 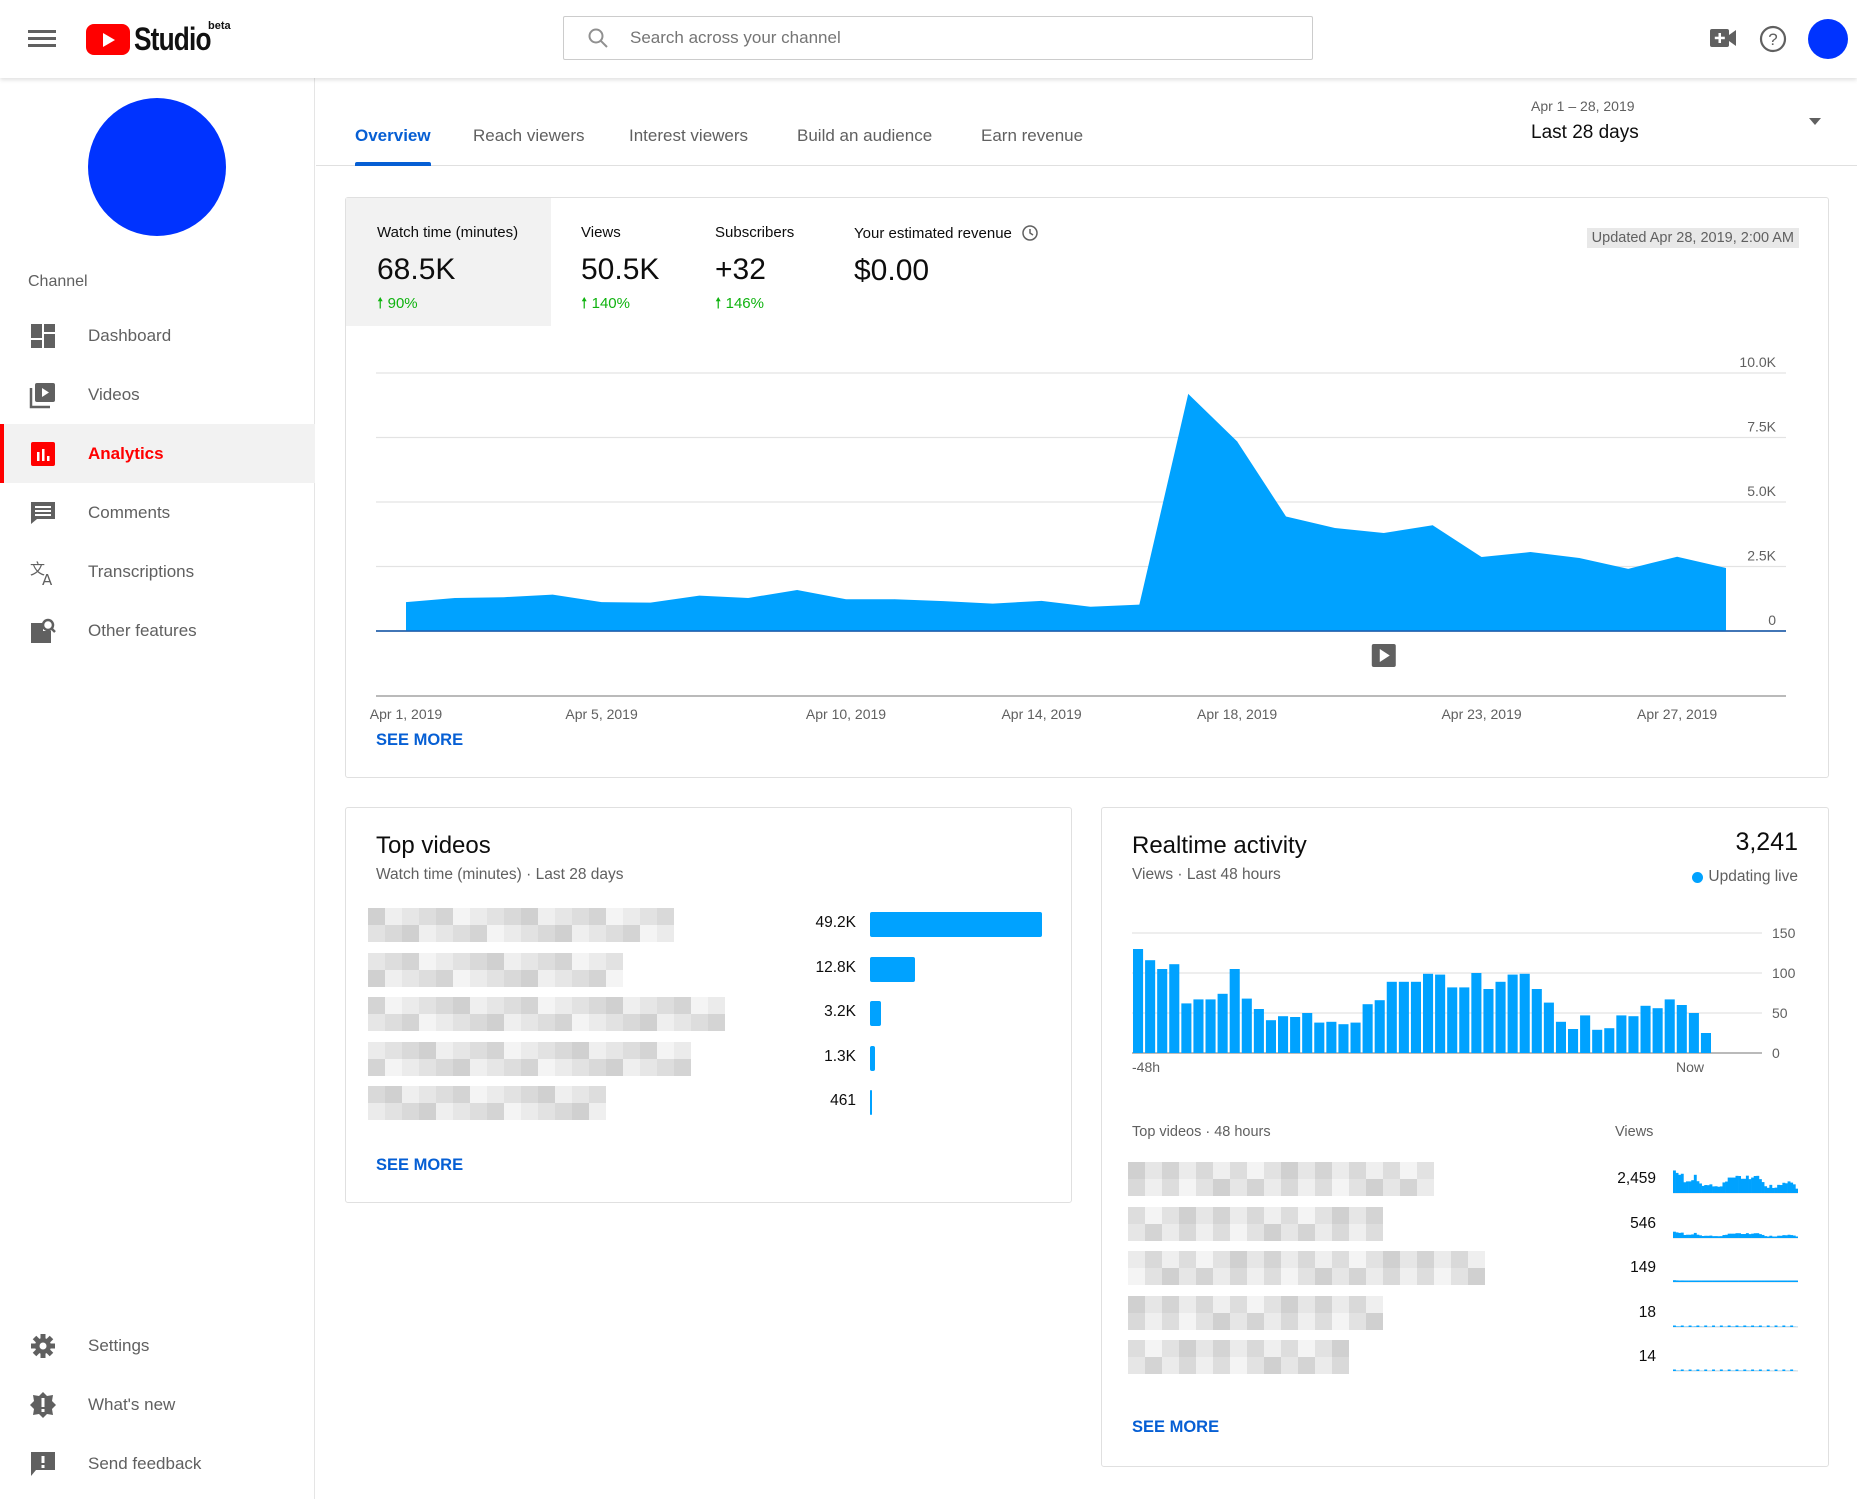 What do you see at coordinates (641, 262) in the screenshot?
I see `metric-views: Views 50.5K 🠕 140%` at bounding box center [641, 262].